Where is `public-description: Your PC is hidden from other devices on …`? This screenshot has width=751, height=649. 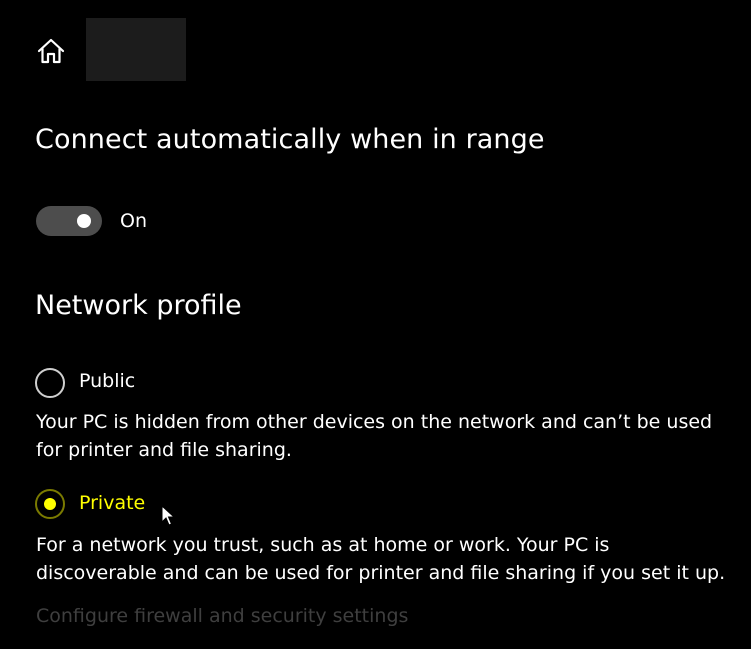
public-description: Your PC is hidden from other devices on … is located at coordinates (374, 436).